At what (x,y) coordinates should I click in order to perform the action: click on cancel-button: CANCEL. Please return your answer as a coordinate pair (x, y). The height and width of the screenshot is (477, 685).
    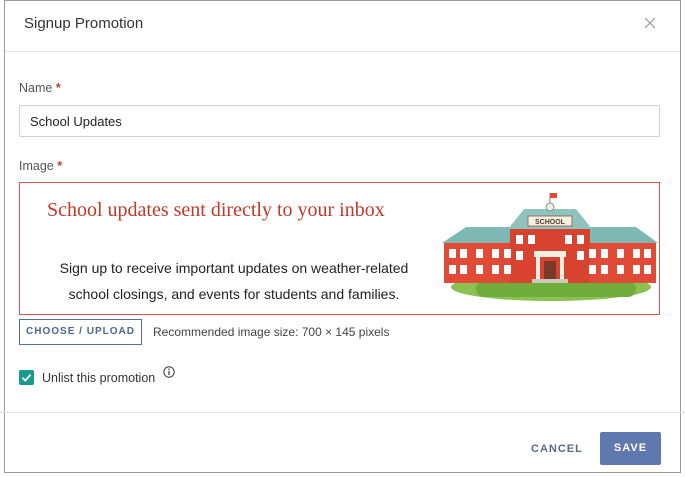
    Looking at the image, I should click on (557, 449).